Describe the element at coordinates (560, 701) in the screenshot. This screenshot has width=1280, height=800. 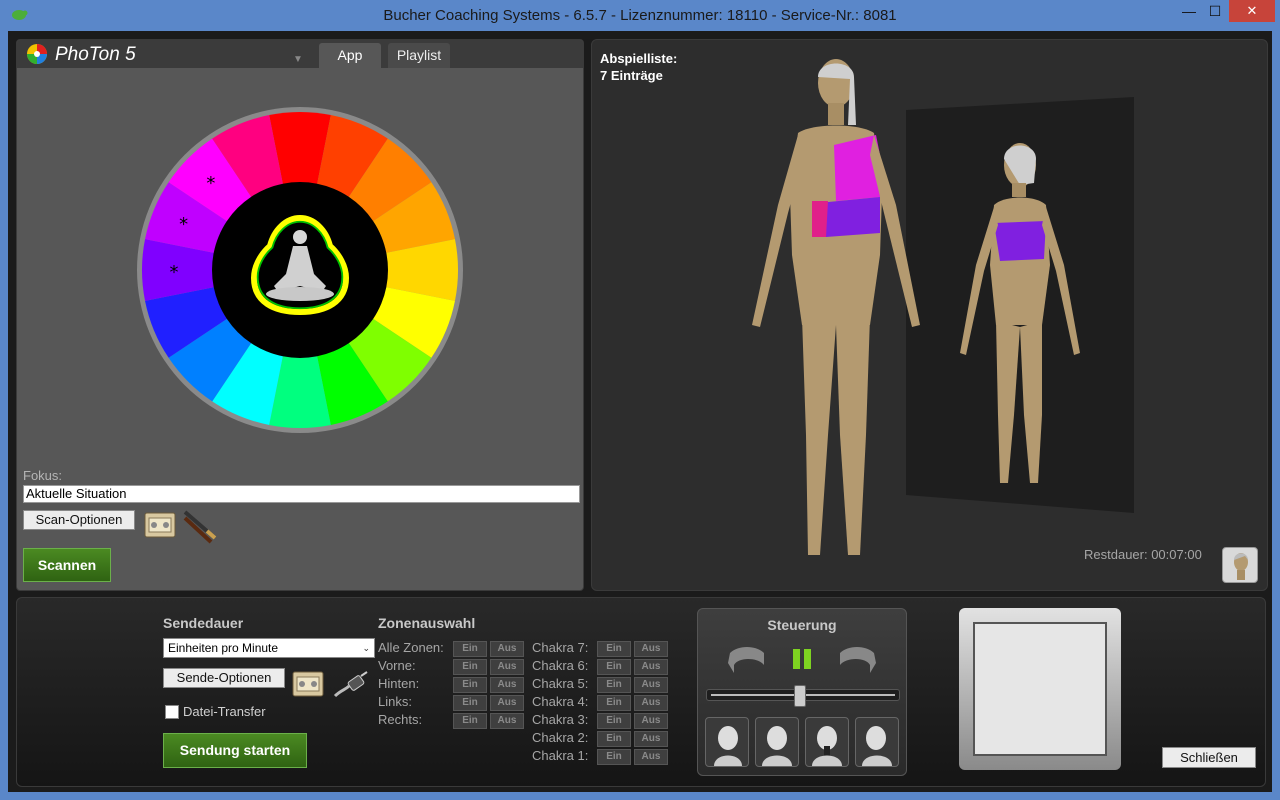
I see `chakra-label: Chakra 4:` at that location.